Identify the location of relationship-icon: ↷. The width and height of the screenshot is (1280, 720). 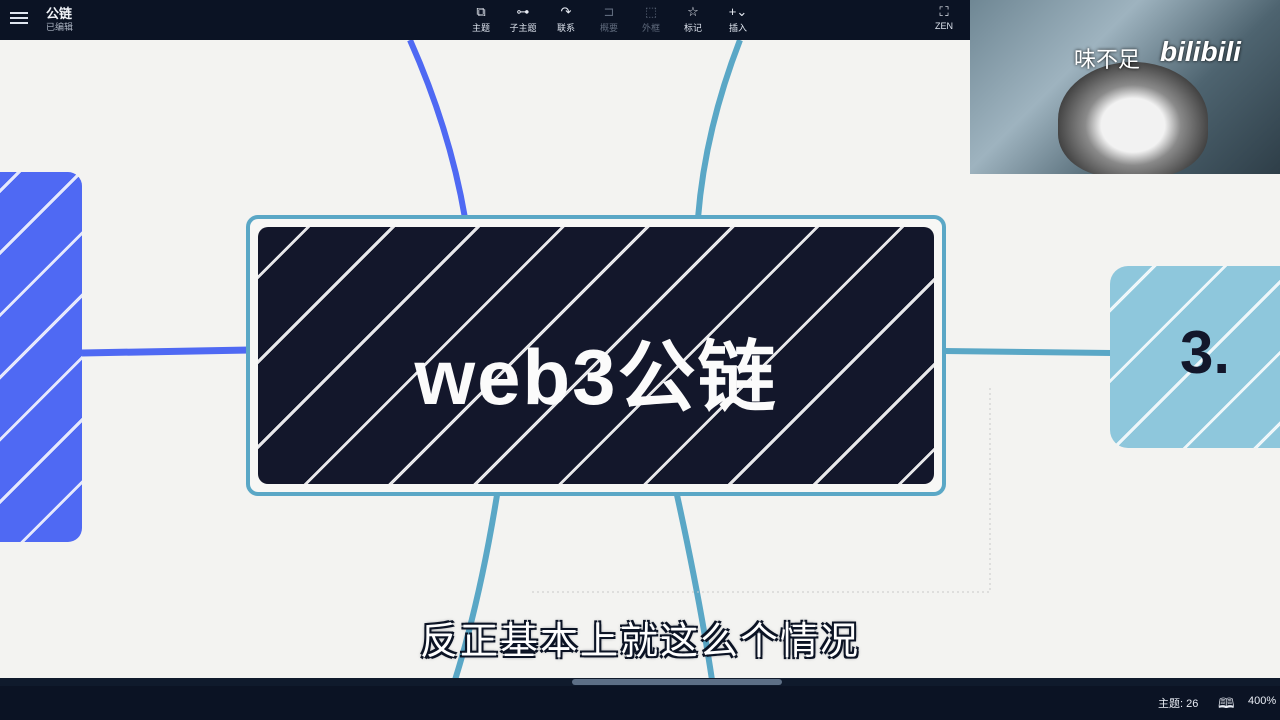
(566, 11).